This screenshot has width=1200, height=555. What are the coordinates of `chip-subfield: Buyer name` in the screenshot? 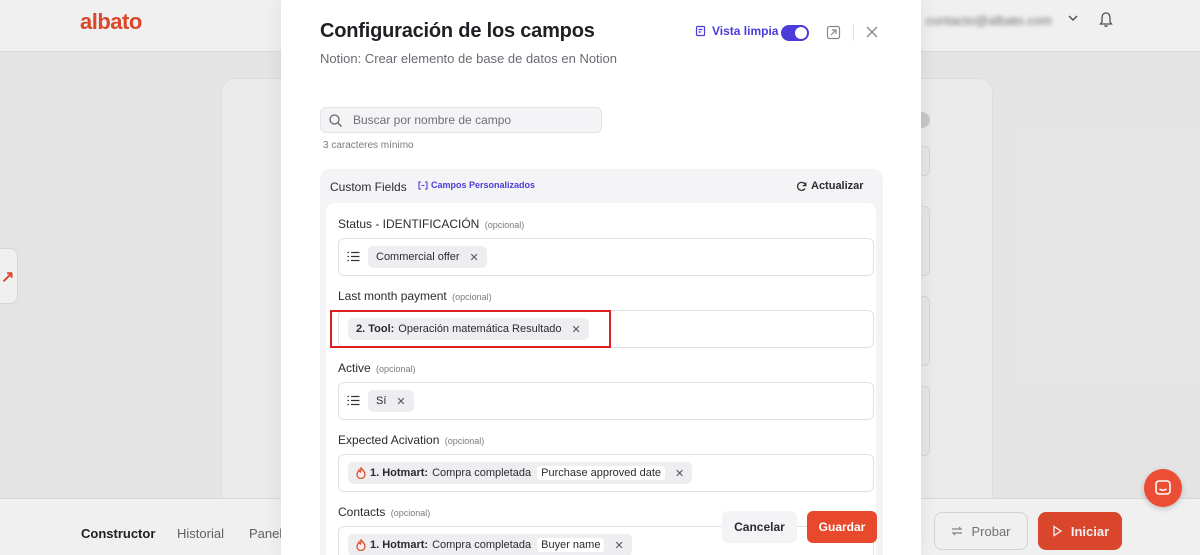 It's located at (571, 545).